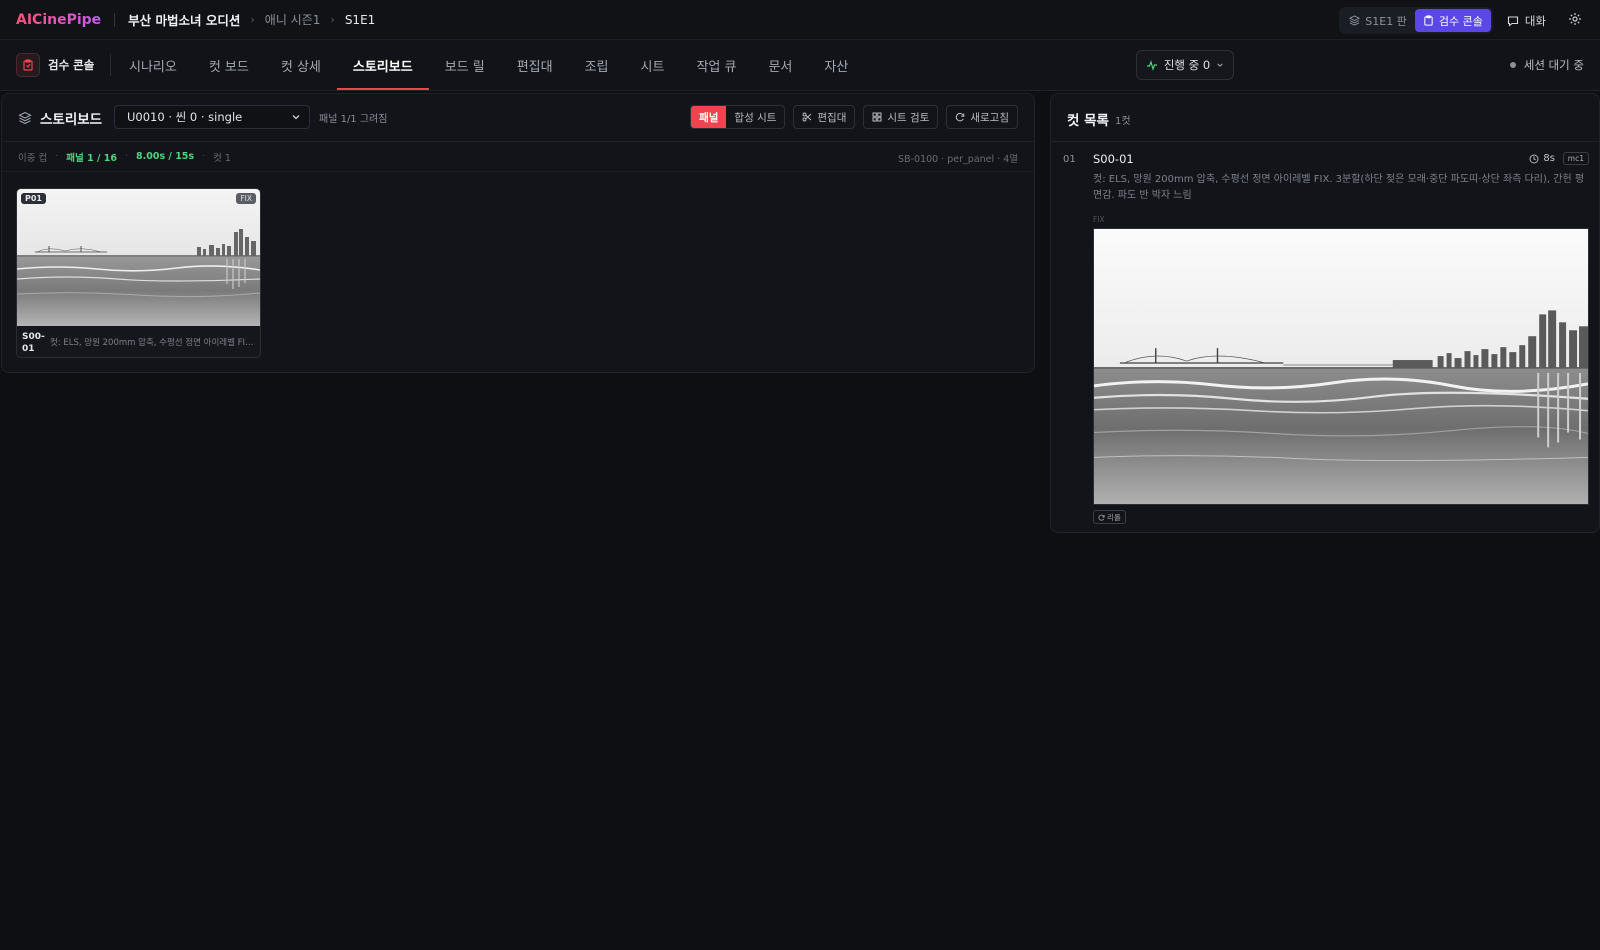  Describe the element at coordinates (1549, 158) in the screenshot. I see `cut-duration-value: 8s` at that location.